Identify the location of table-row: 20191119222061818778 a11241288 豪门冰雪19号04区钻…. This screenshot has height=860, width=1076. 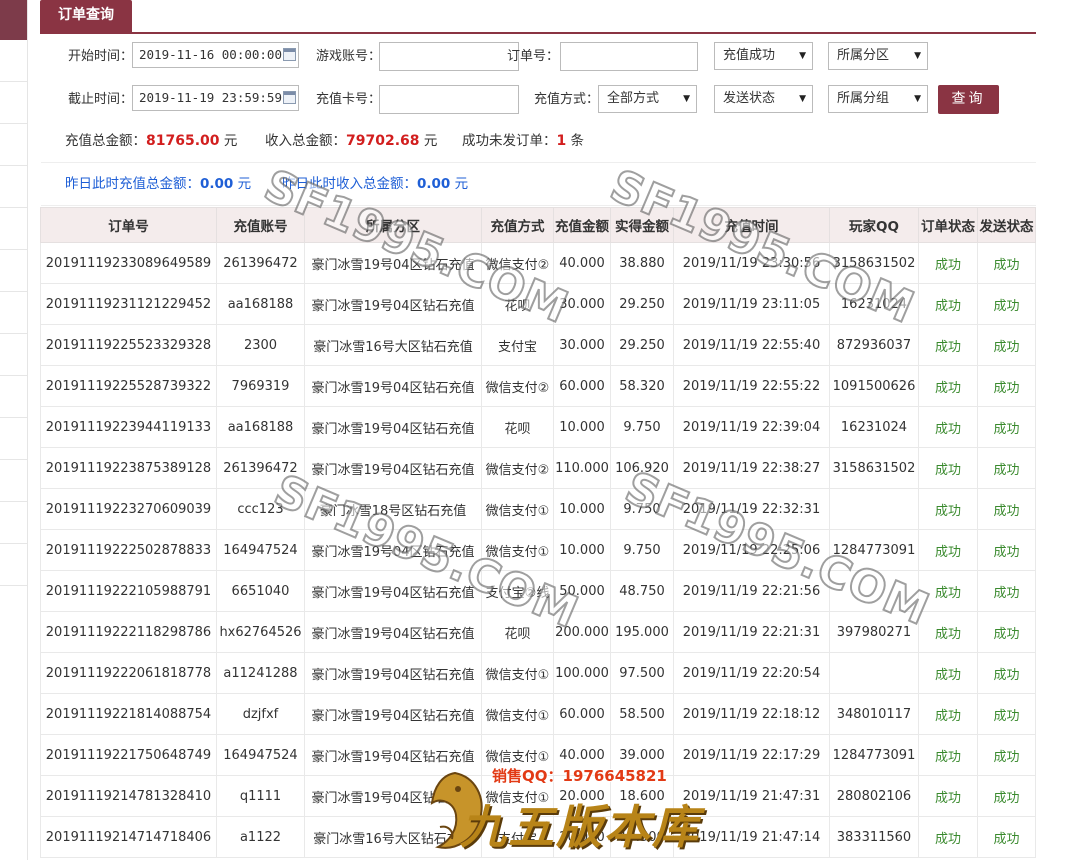
(538, 673).